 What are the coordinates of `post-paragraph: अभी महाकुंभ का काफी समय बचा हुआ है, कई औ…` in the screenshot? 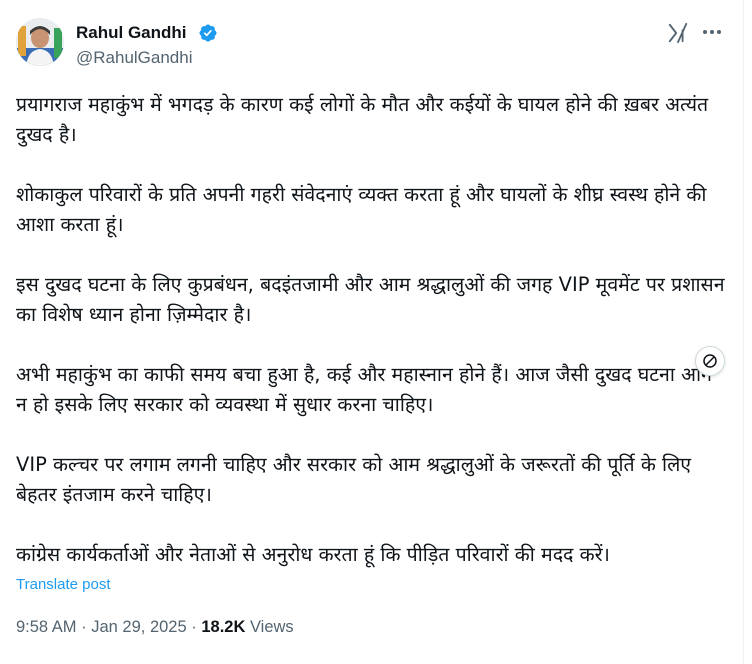 It's located at (364, 389).